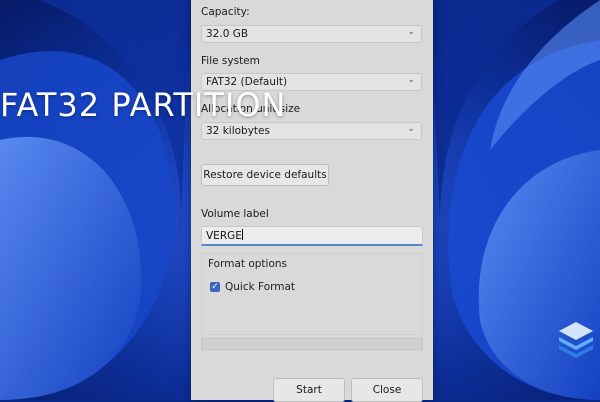 This screenshot has height=402, width=600. Describe the element at coordinates (235, 214) in the screenshot. I see `volume-label-label: Volume label` at that location.